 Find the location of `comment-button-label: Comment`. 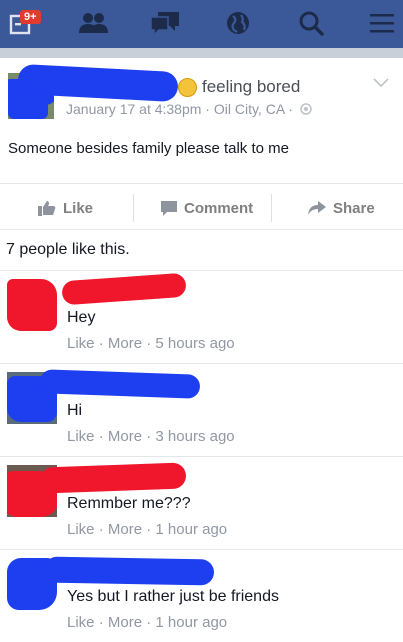

comment-button-label: Comment is located at coordinates (219, 208).